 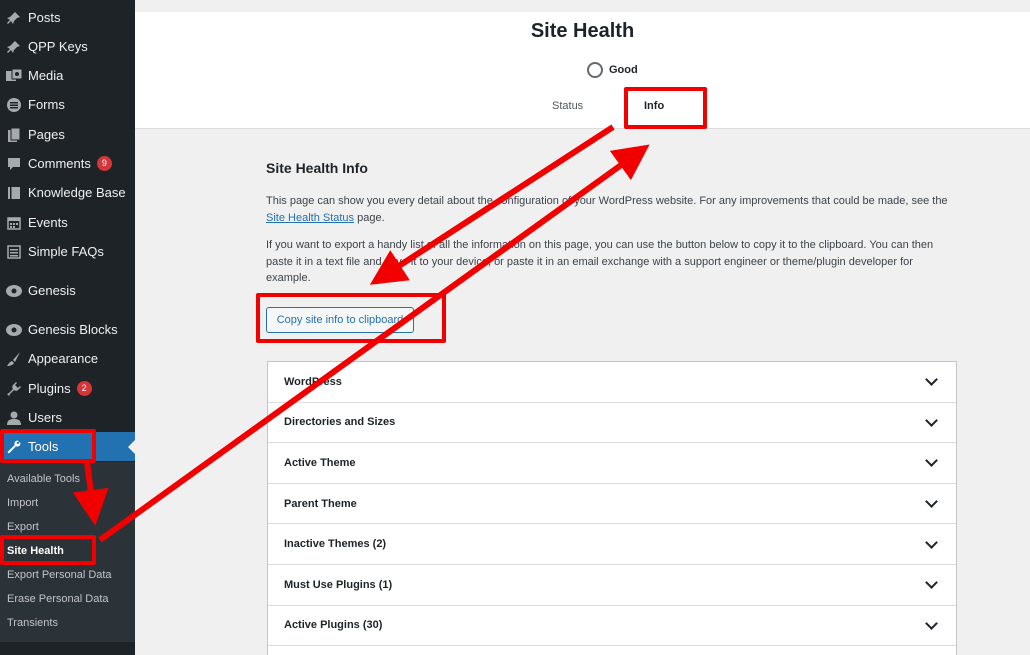 I want to click on media-icon, so click(x=14, y=76).